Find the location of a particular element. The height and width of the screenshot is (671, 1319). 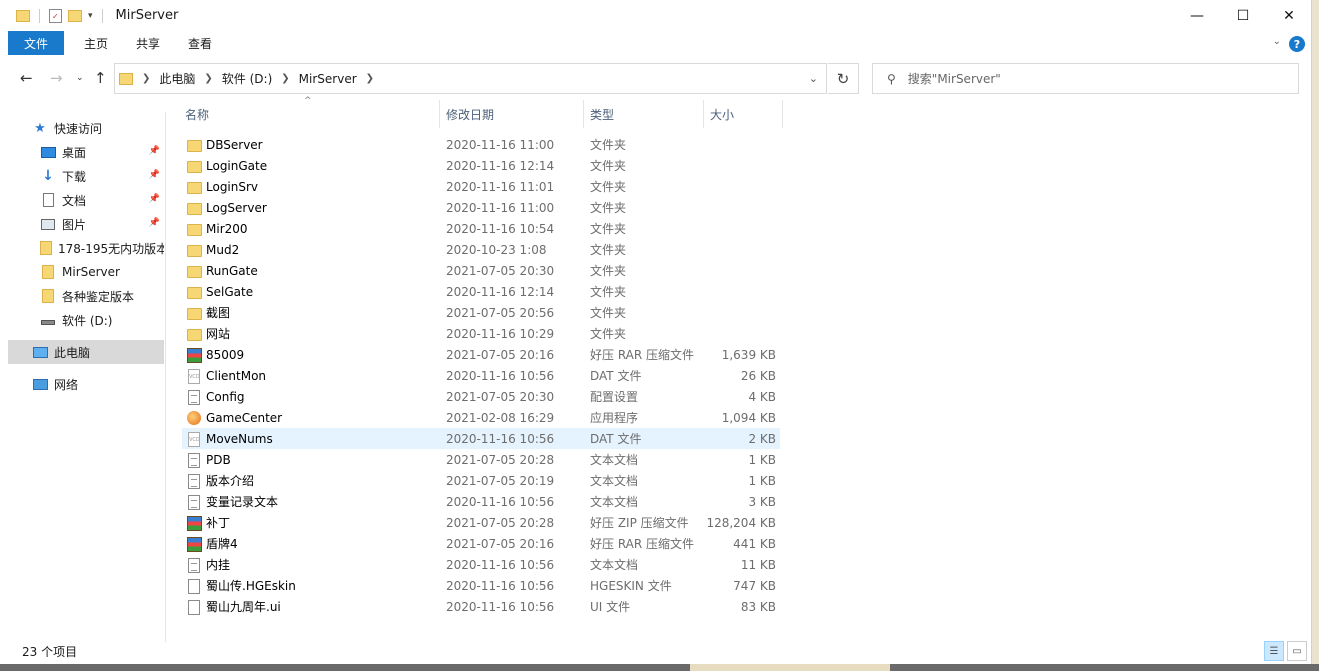

refresh-button: ↻ is located at coordinates (843, 78).